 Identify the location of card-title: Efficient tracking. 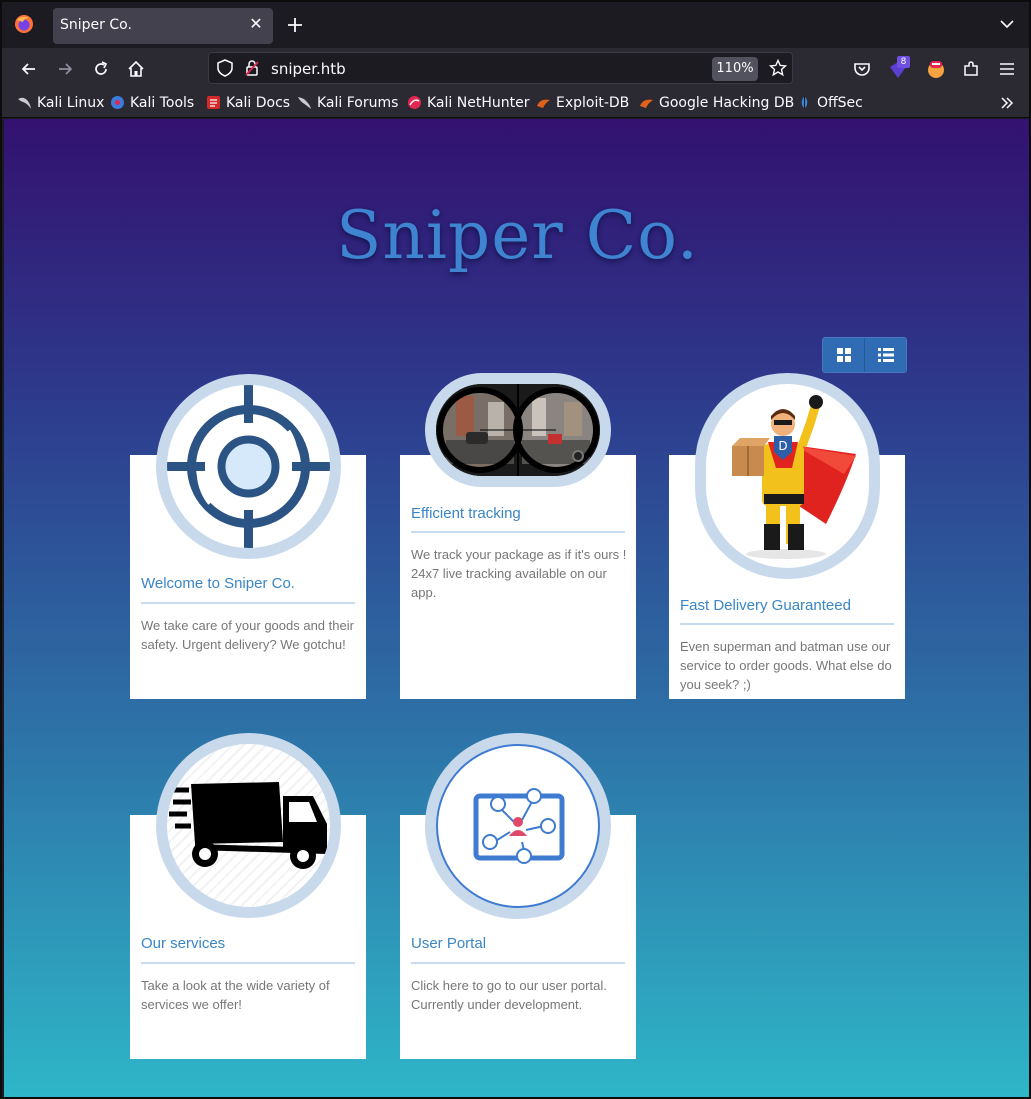
(466, 513).